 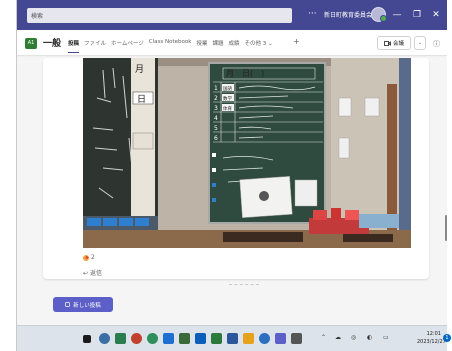 I want to click on outlook-icon, so click(x=200, y=338).